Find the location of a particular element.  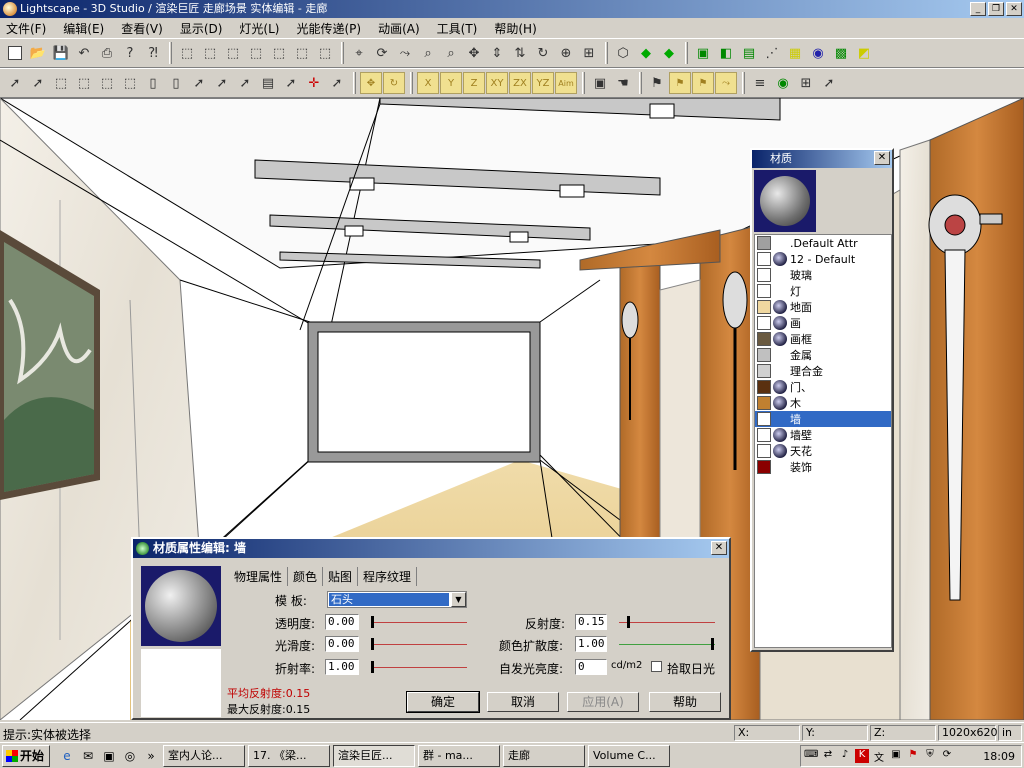

material-list-item: 画 is located at coordinates (823, 323).